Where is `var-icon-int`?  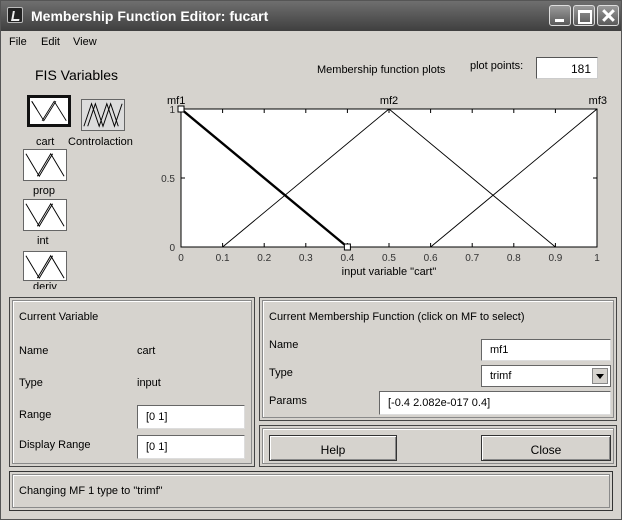
var-icon-int is located at coordinates (45, 215).